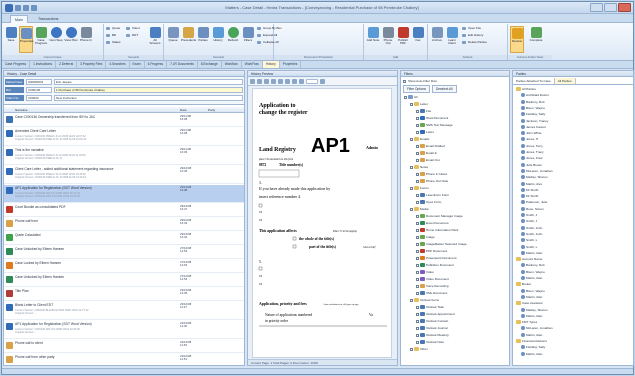  What do you see at coordinates (432, 335) in the screenshot?
I see `filter-node: Outlook Meeting` at bounding box center [432, 335].